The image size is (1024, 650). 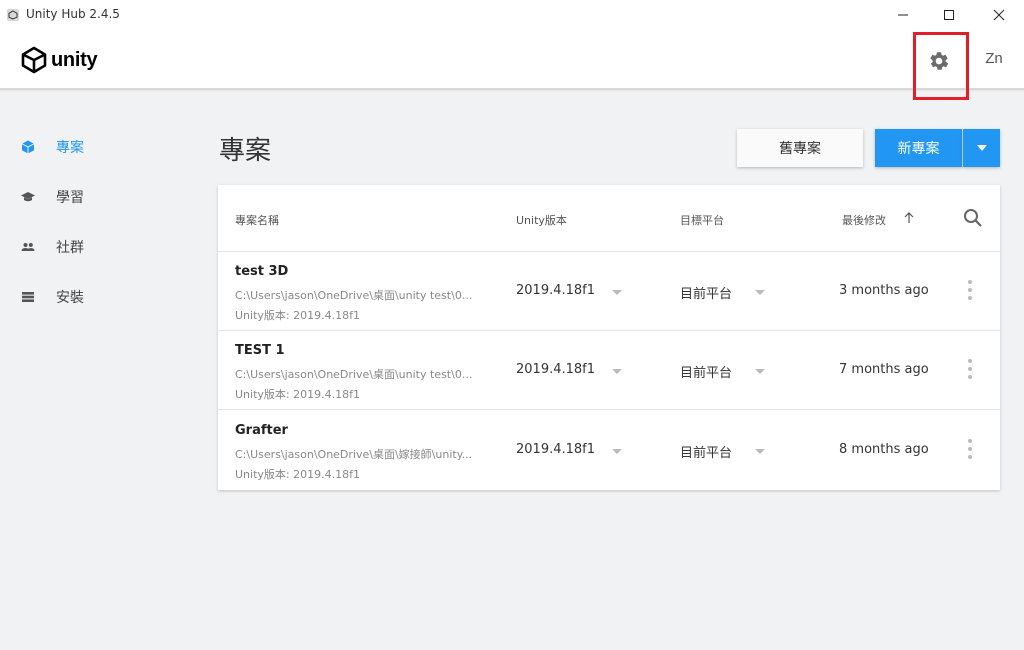 I want to click on maximize-icon, so click(x=949, y=15).